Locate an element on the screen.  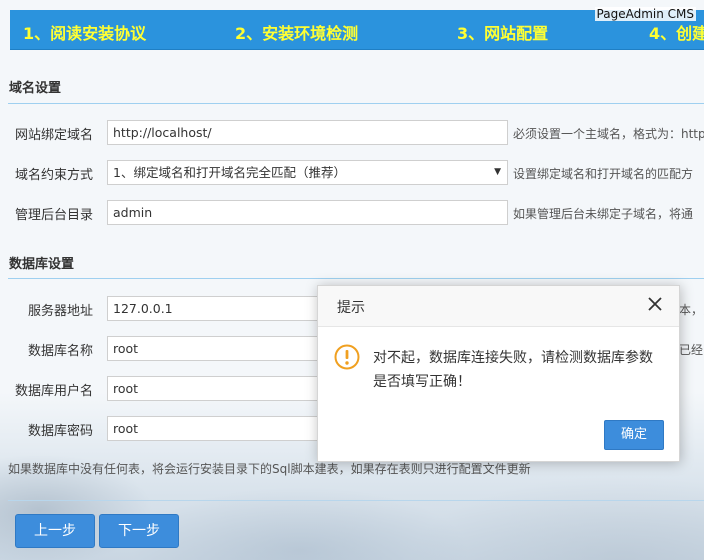
dialog-title: 提示 is located at coordinates (351, 308).